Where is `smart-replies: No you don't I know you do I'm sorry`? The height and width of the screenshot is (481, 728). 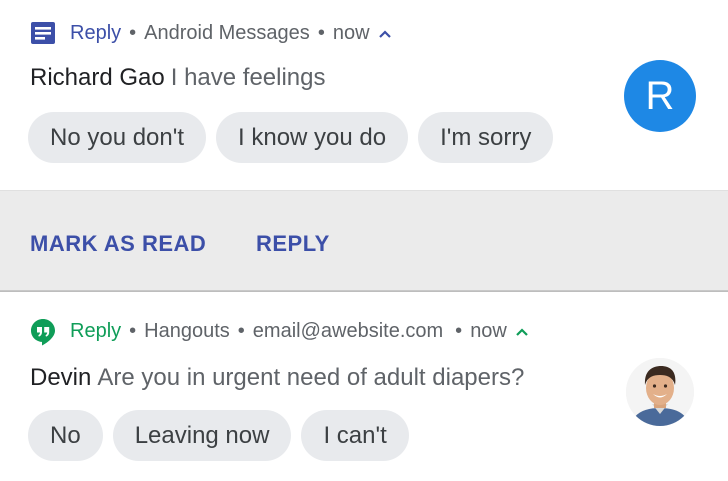
smart-replies: No you don't I know you do I'm sorry is located at coordinates (291, 137).